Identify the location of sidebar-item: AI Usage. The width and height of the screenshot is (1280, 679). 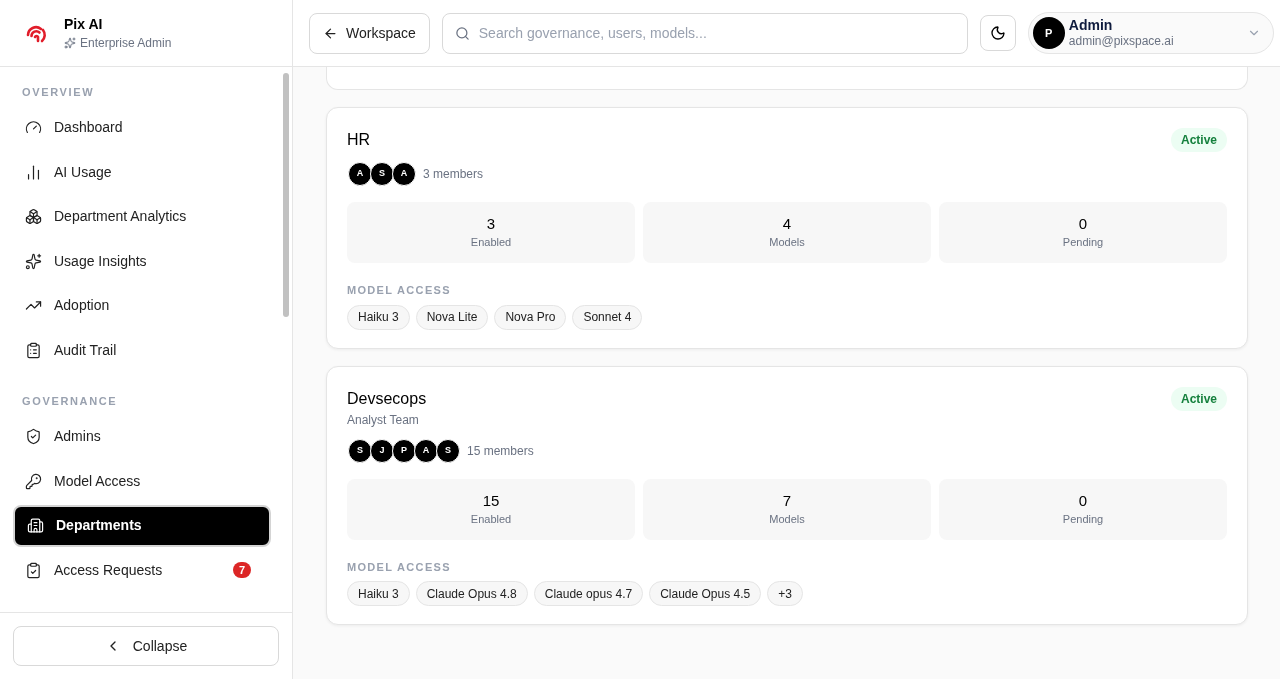
(142, 172).